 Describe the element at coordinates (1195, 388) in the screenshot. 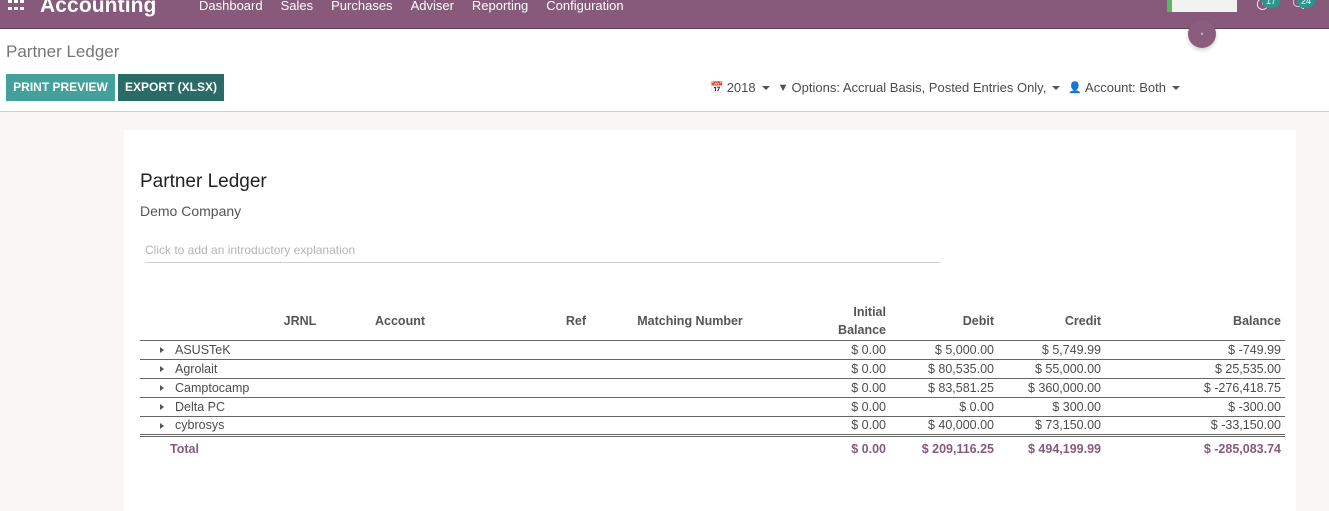

I see `balance-cell: $ -276,418.75` at that location.